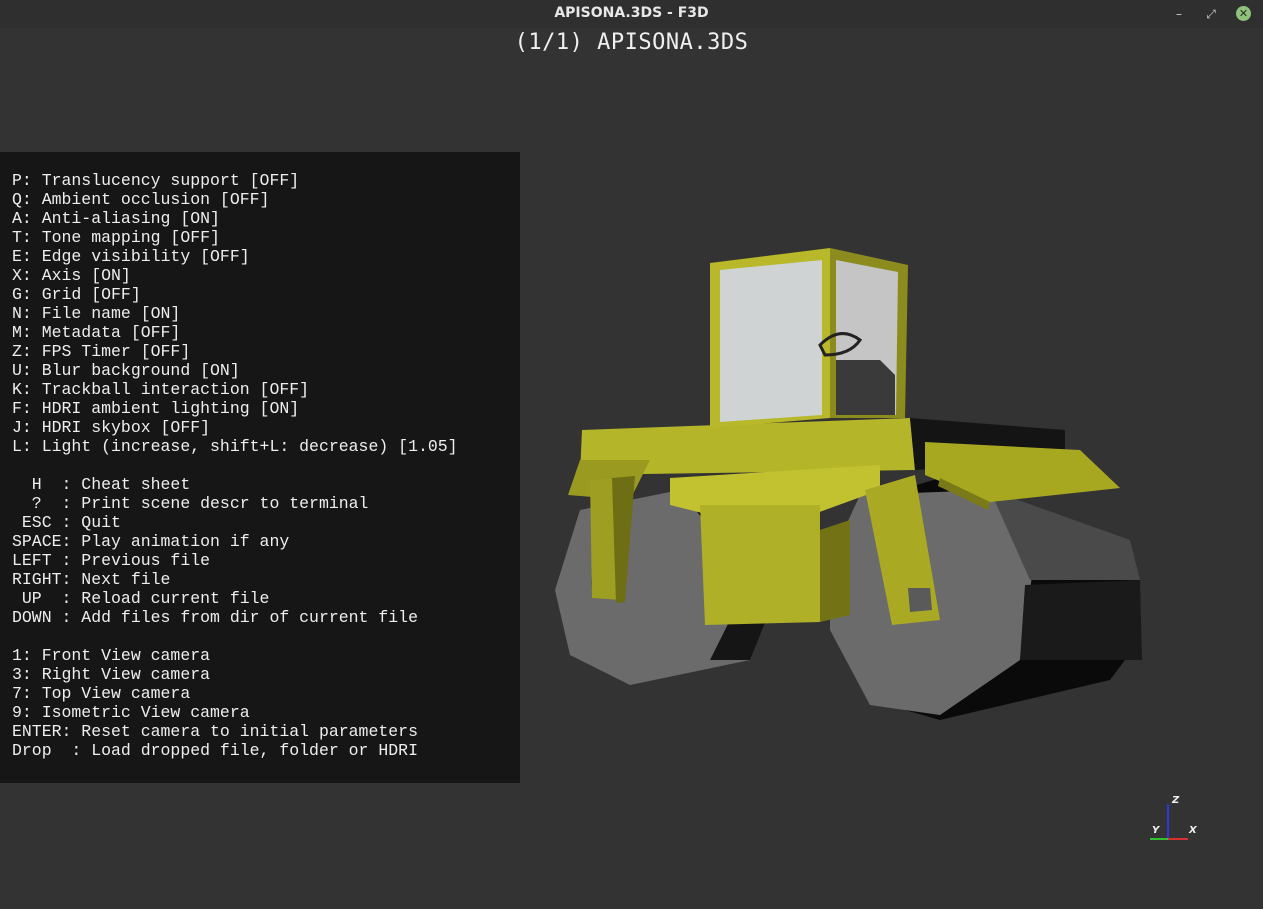 This screenshot has height=909, width=1263. What do you see at coordinates (1176, 800) in the screenshot?
I see `axis-z-label: Z` at bounding box center [1176, 800].